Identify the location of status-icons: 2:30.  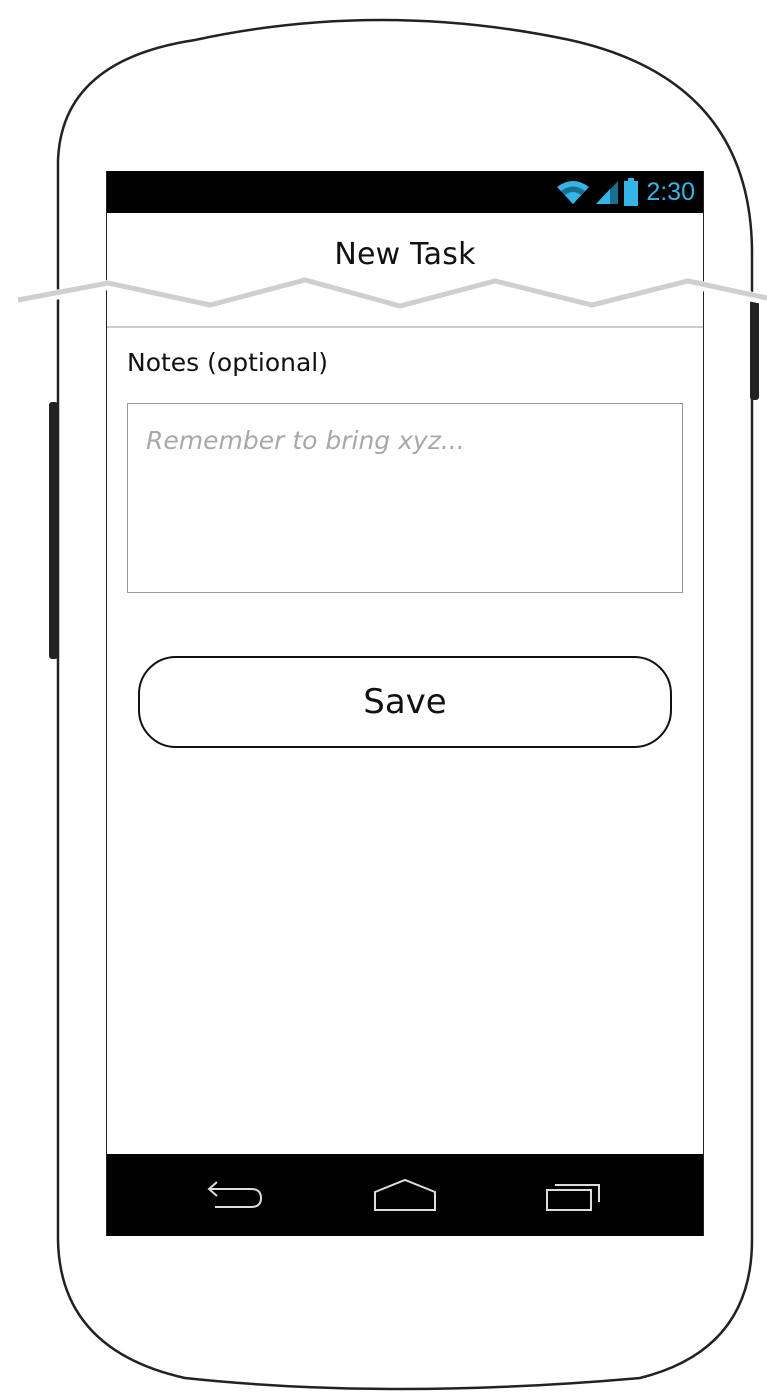
(625, 192).